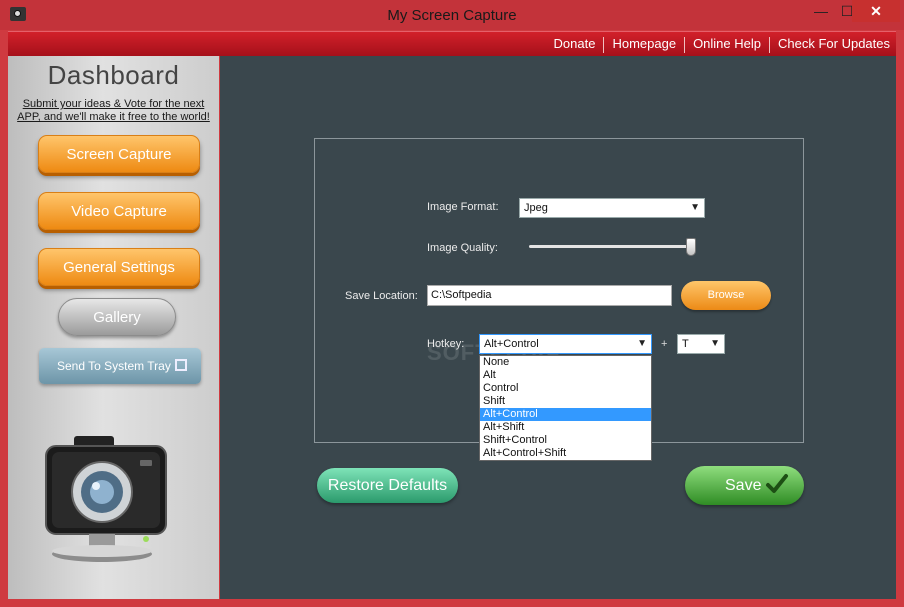  Describe the element at coordinates (565, 401) in the screenshot. I see `dropdown-option: Shift` at that location.